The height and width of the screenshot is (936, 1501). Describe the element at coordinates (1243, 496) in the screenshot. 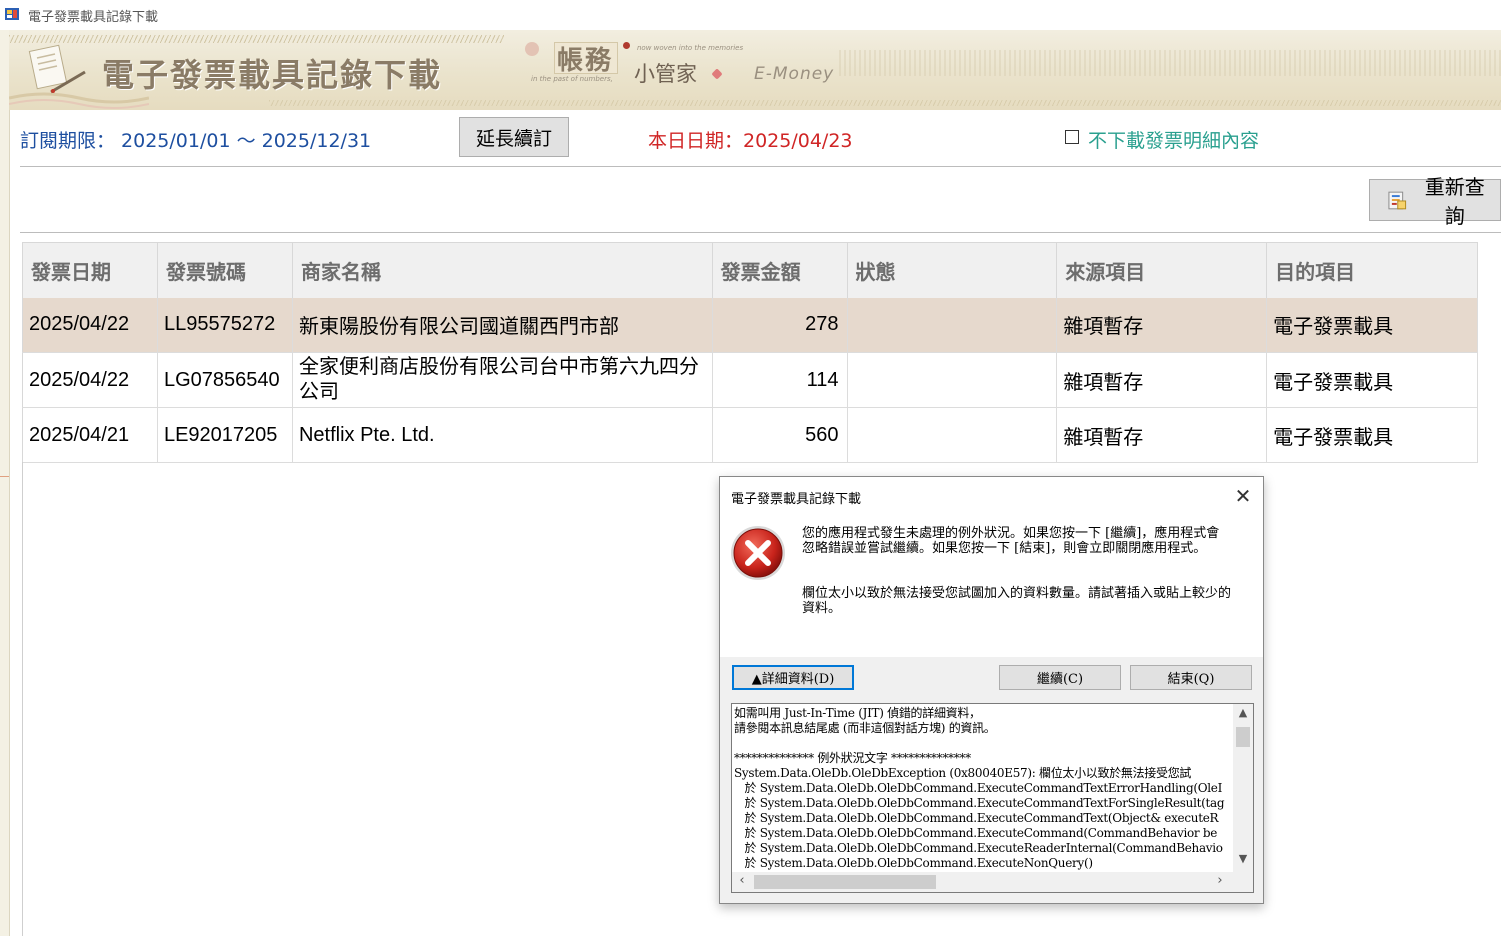

I see `close-icon: ✕` at that location.